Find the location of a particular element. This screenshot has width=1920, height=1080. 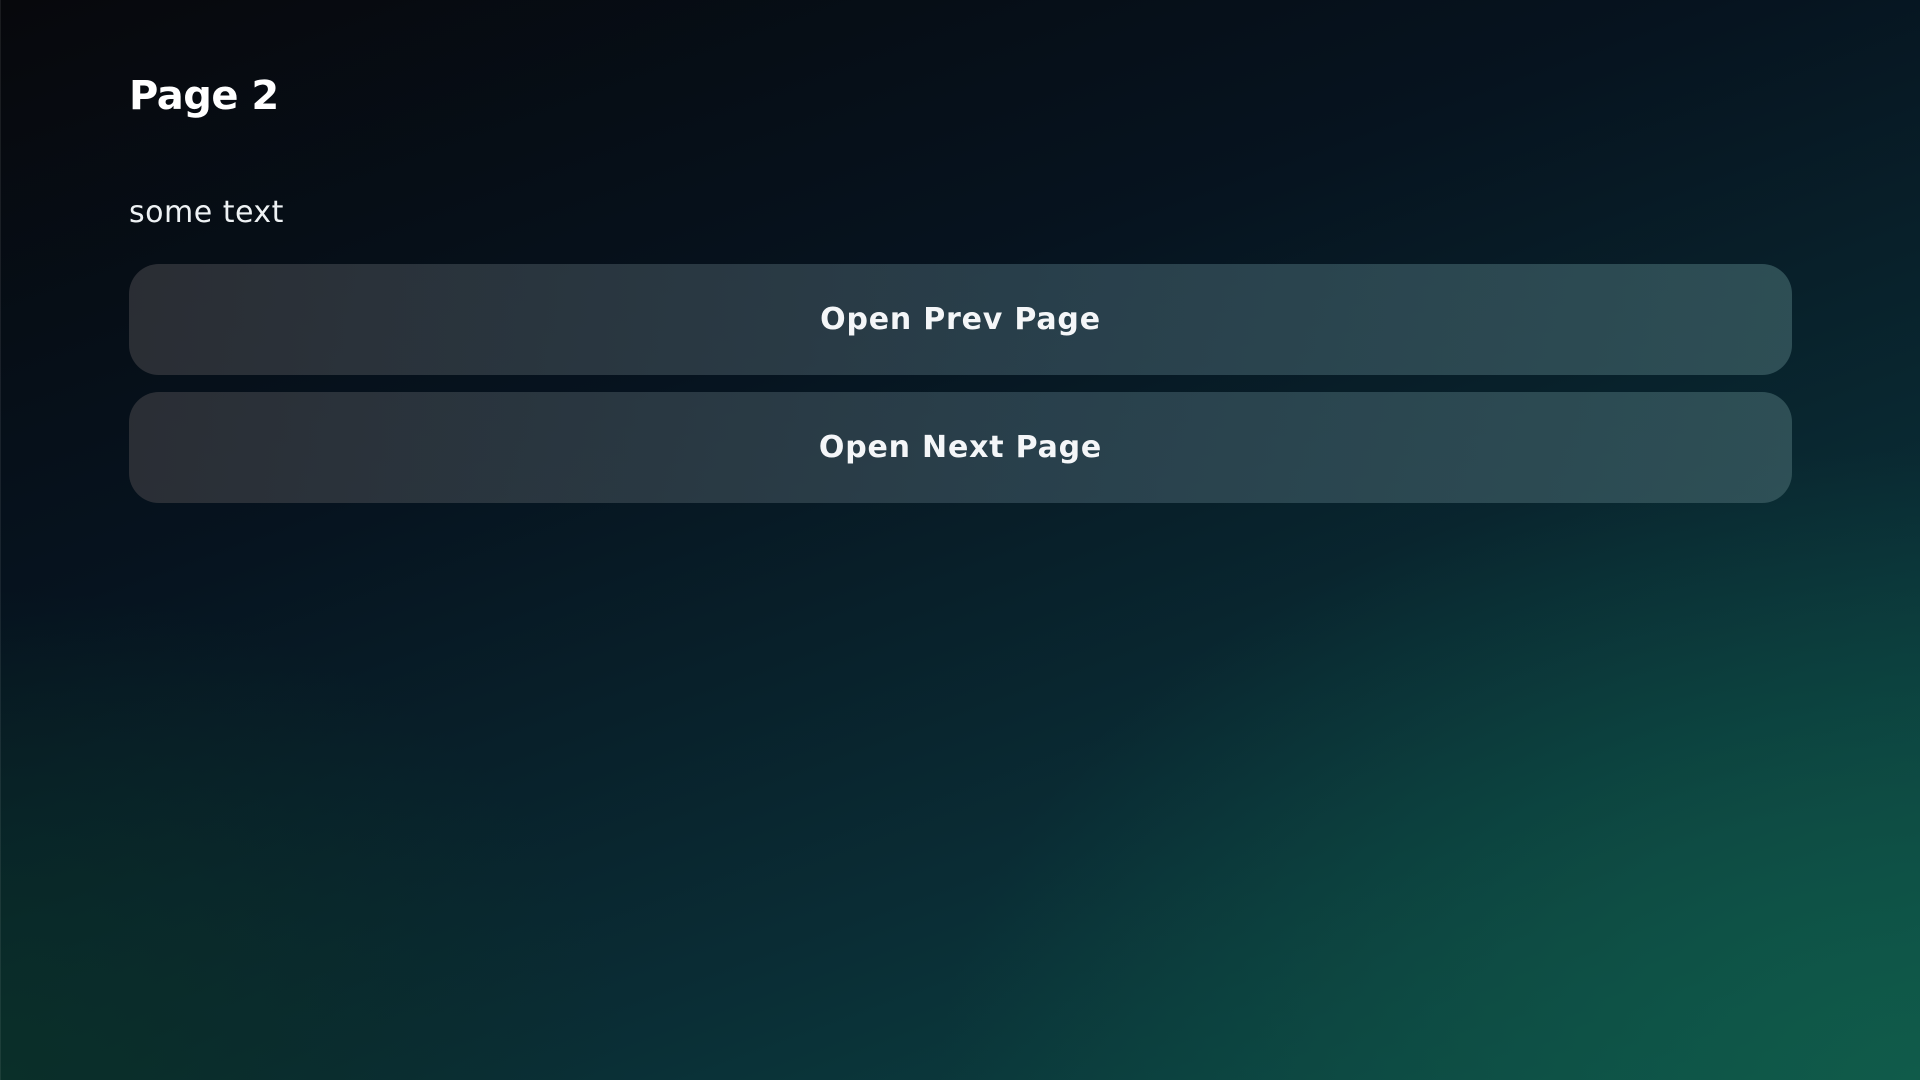

window-edge is located at coordinates (0, 540).